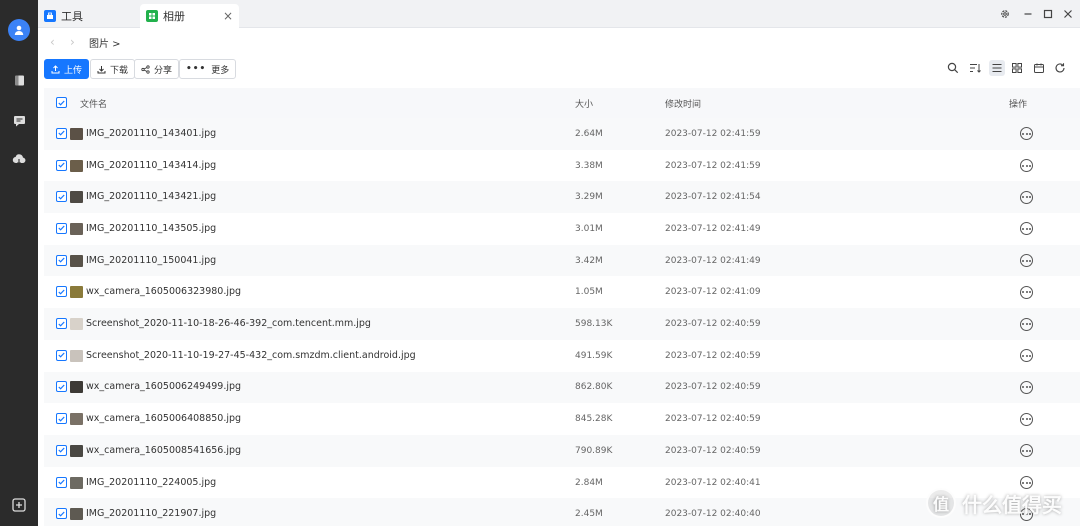 The width and height of the screenshot is (1080, 526). Describe the element at coordinates (163, 418) in the screenshot. I see `file-name: wx_camera_1605006408850.jpg` at that location.